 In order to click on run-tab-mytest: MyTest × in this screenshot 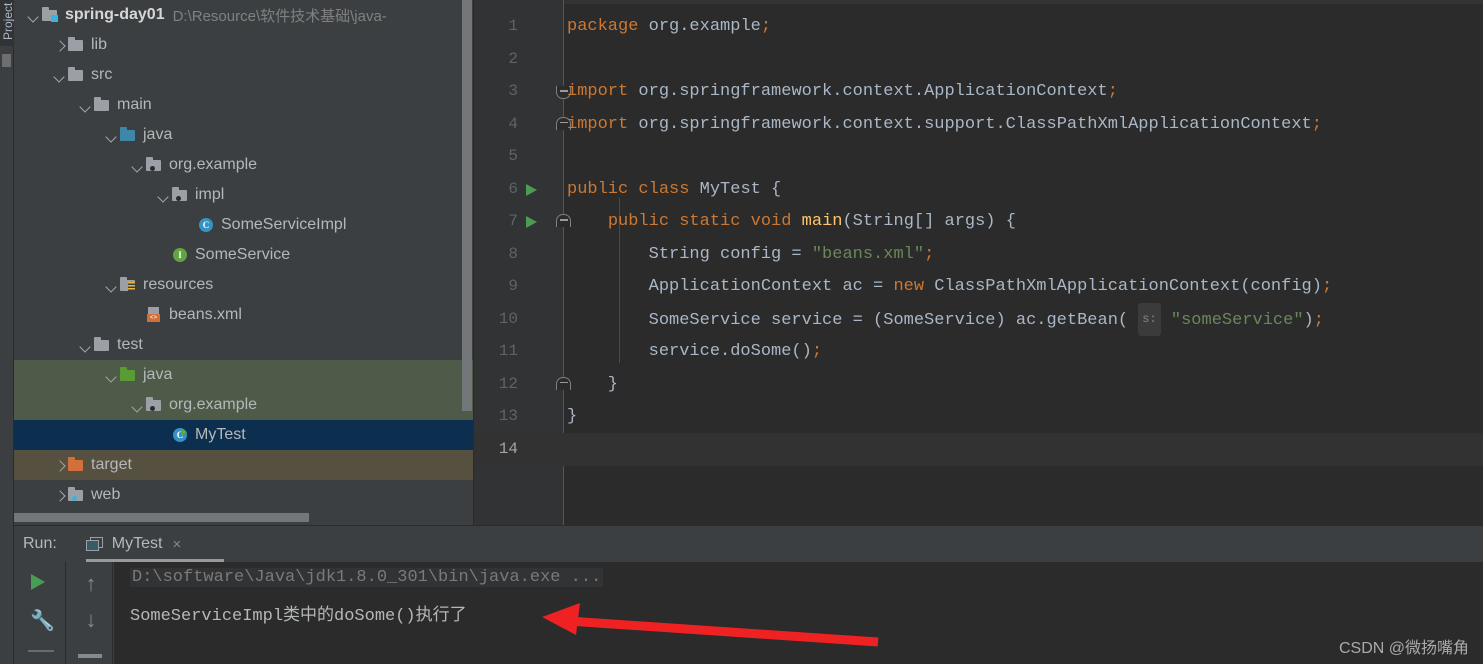, I will do `click(154, 544)`.